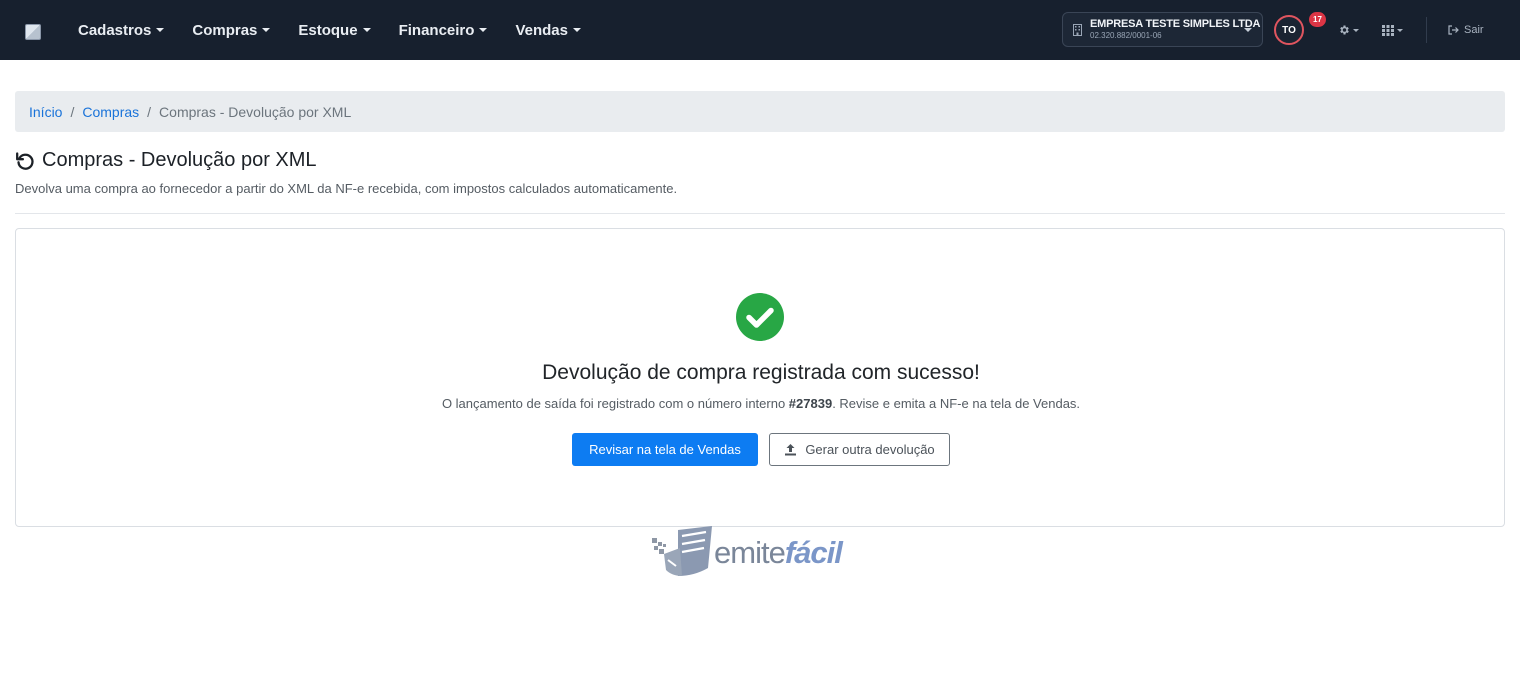  I want to click on apps-menu-button, so click(1392, 30).